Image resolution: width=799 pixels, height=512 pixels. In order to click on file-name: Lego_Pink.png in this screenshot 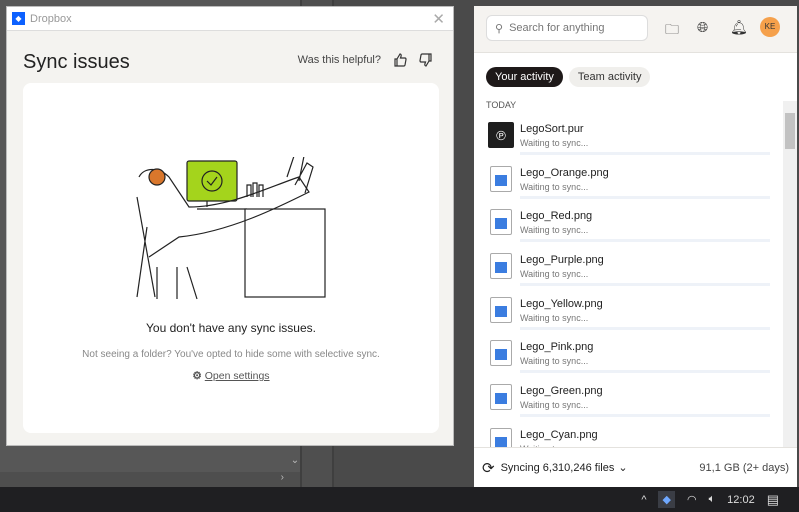, I will do `click(557, 347)`.